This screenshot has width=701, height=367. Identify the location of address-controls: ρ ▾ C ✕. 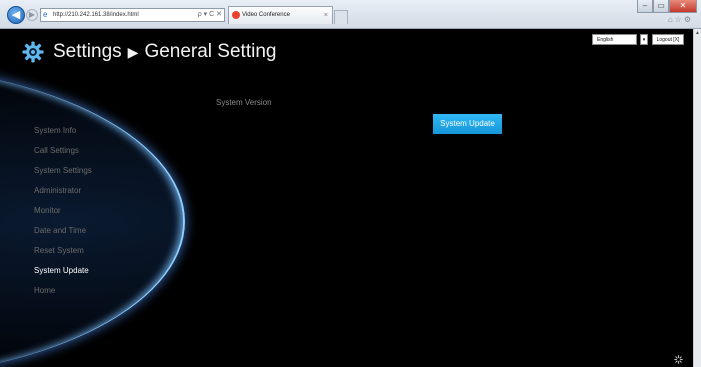
(210, 15).